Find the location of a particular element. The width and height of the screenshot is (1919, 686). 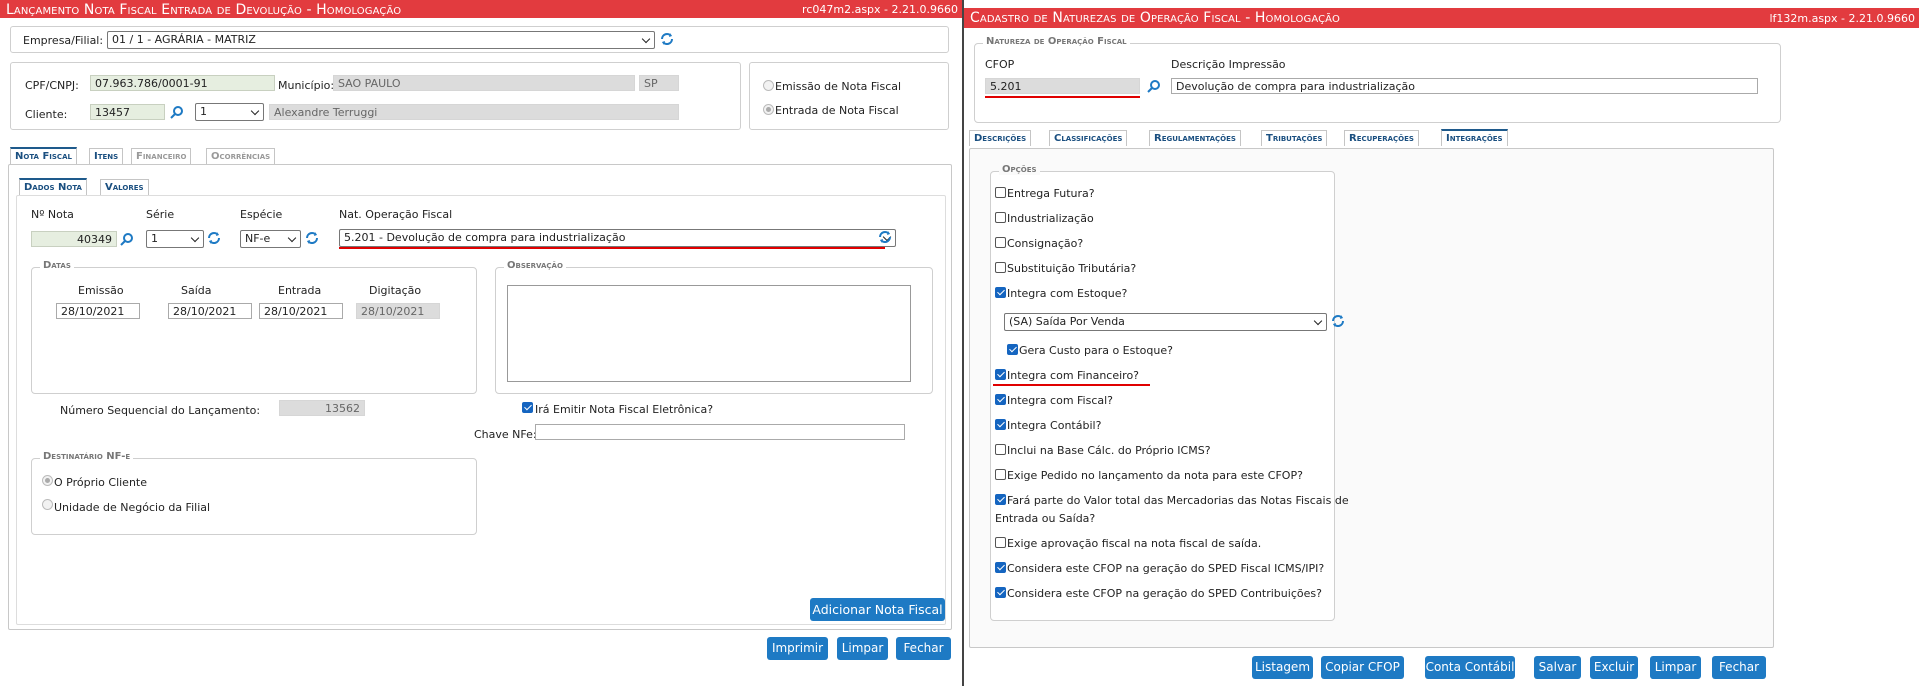

left-version: rc047m2.aspx - 2.21.0.9660 is located at coordinates (880, 9).